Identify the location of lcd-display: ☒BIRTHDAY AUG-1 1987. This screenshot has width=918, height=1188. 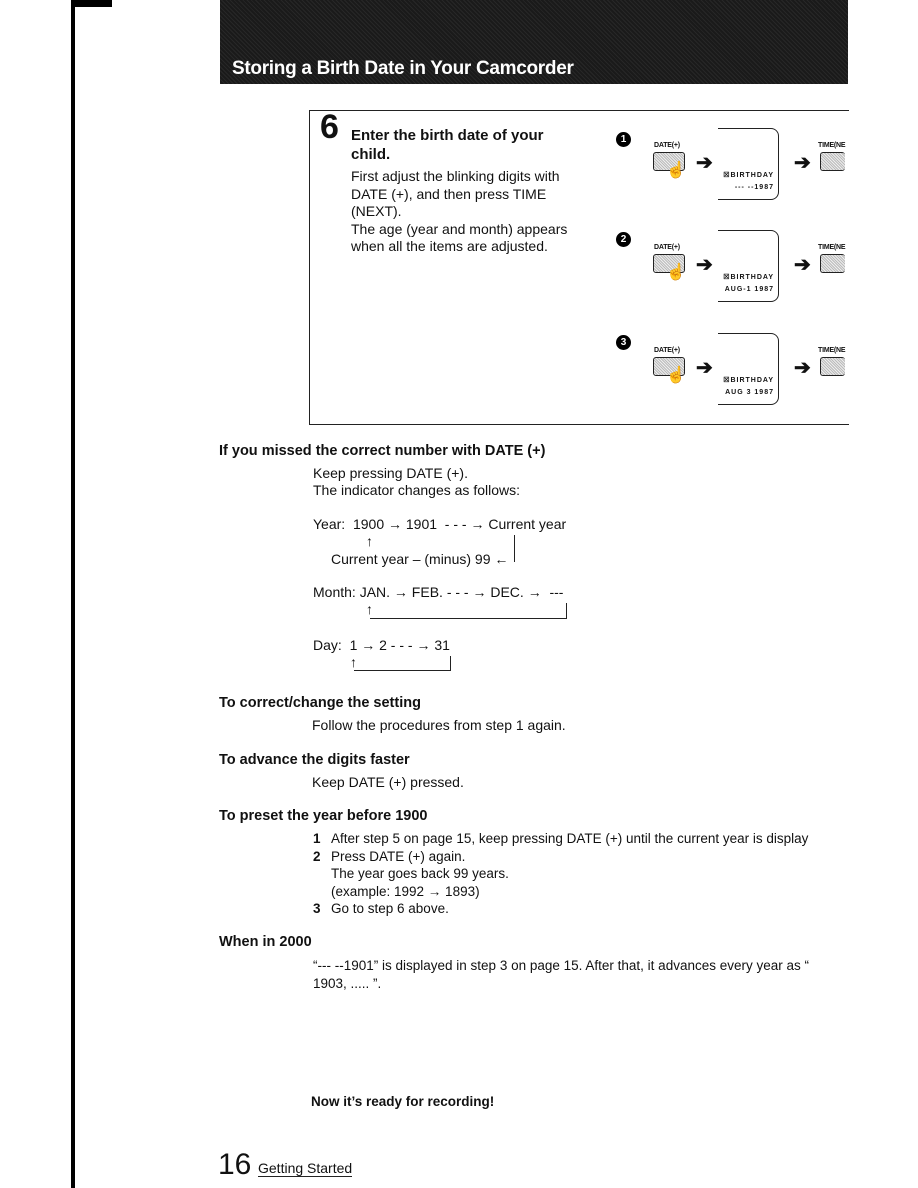
(748, 266).